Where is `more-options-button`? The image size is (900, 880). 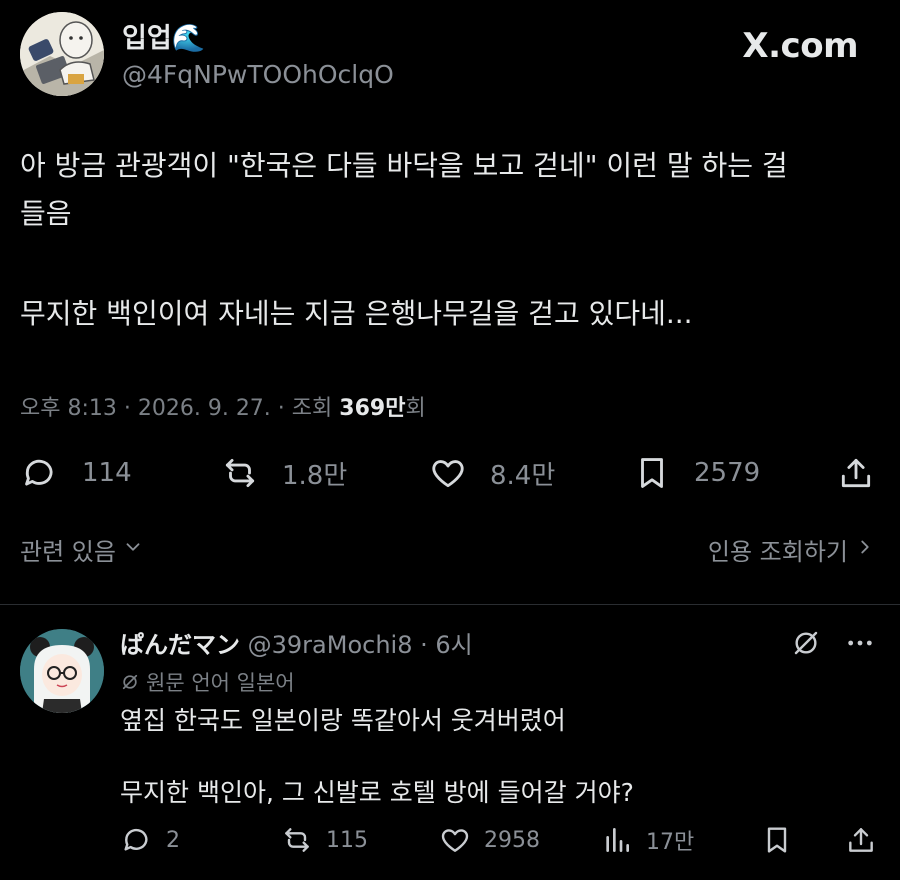 more-options-button is located at coordinates (860, 643).